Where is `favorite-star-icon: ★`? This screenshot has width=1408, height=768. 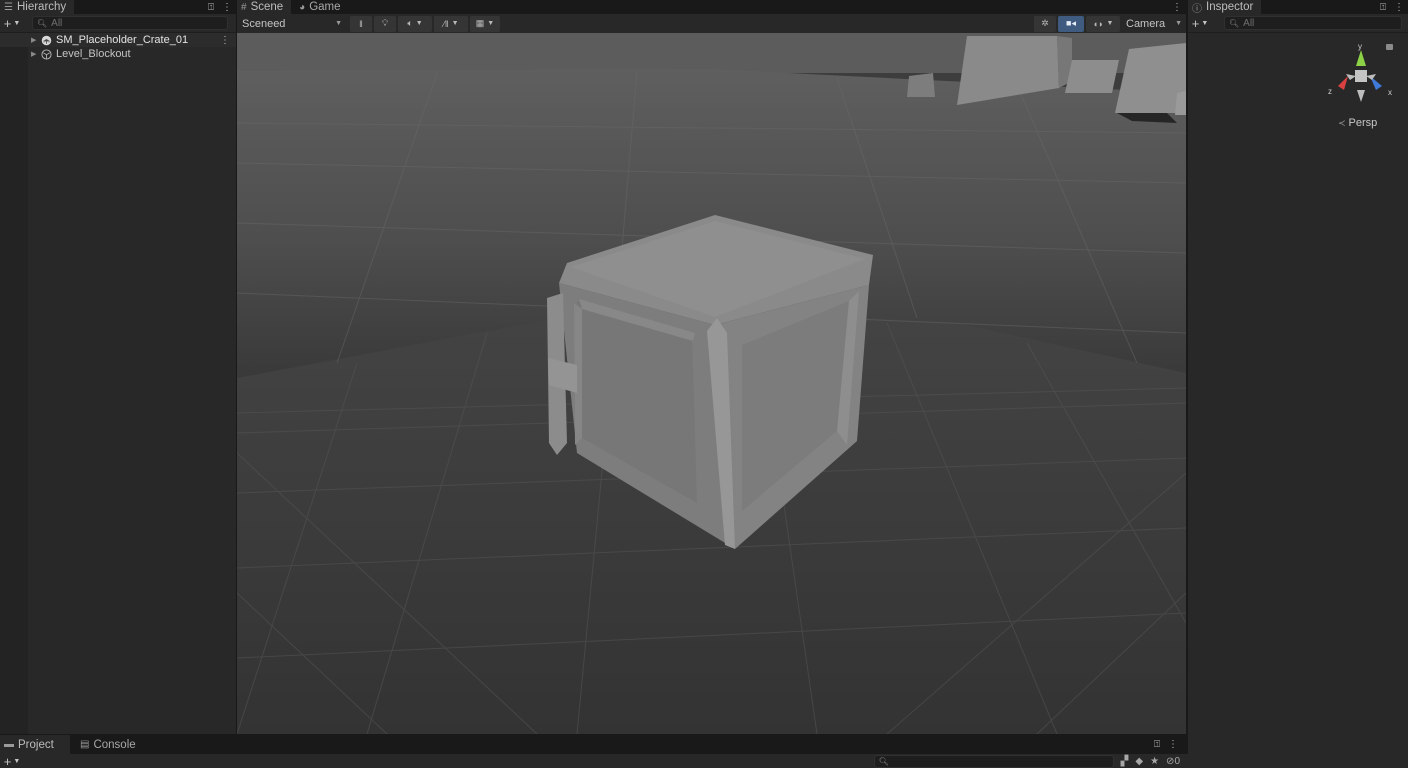 favorite-star-icon: ★ is located at coordinates (1154, 761).